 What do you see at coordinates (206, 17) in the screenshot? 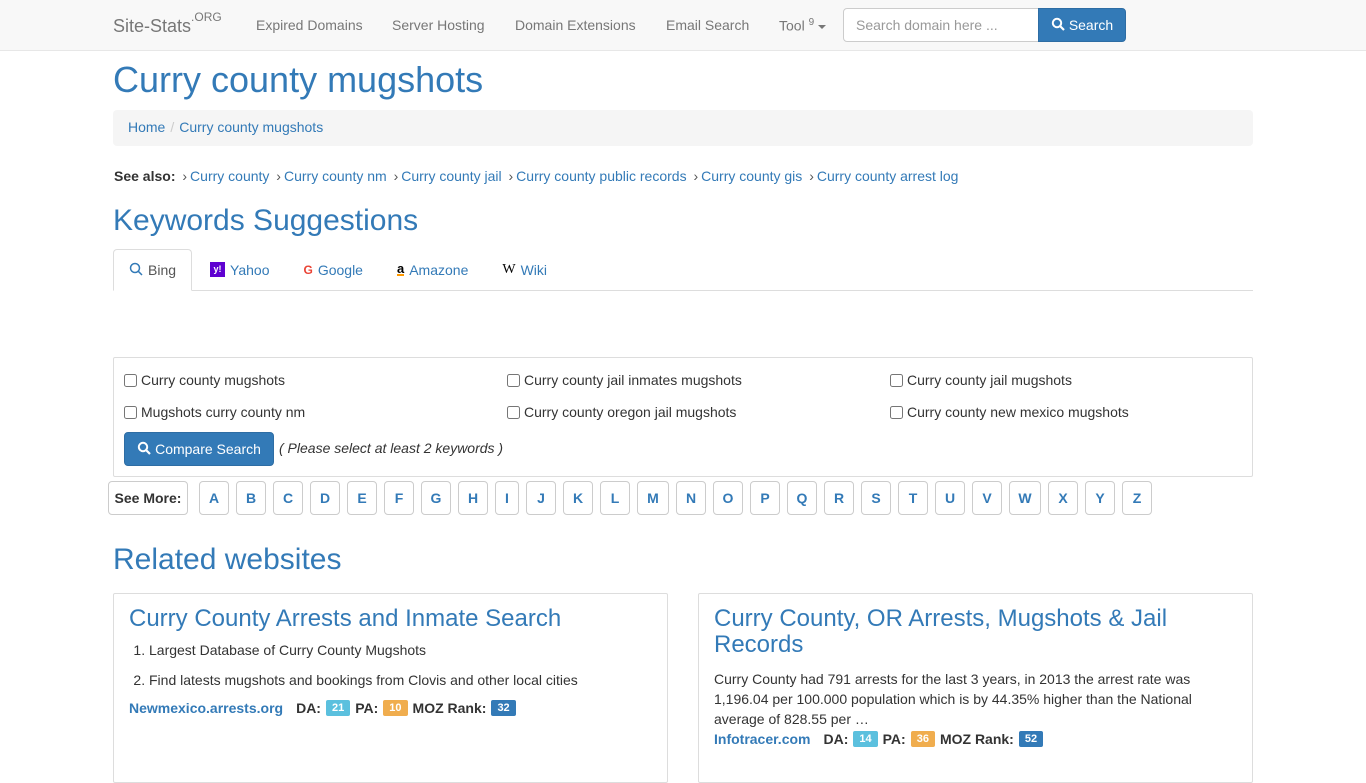
I see `brand-sup: .ORG` at bounding box center [206, 17].